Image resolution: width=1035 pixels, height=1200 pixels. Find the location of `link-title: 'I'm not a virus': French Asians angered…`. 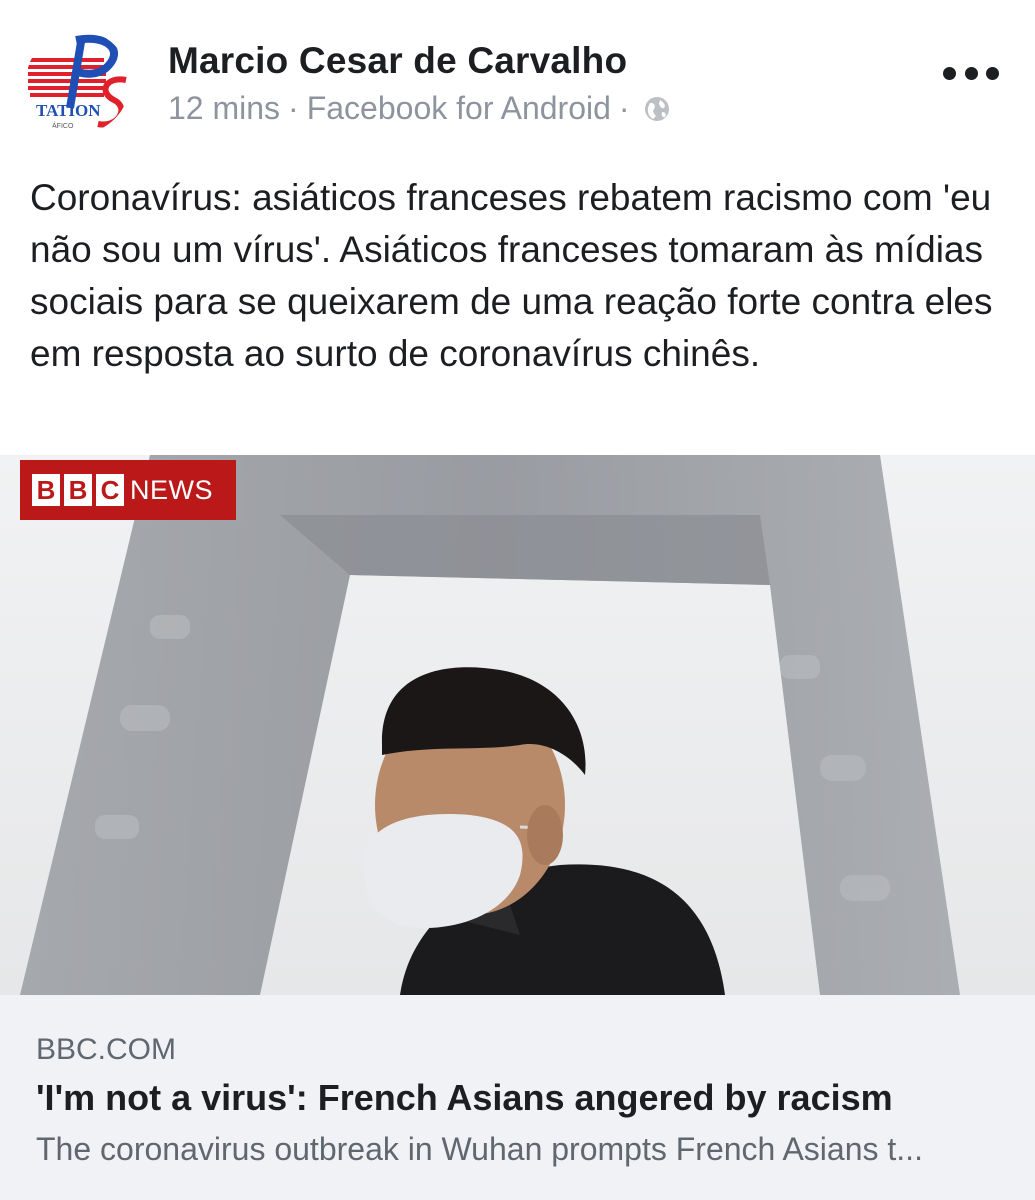

link-title: 'I'm not a virus': French Asians angered… is located at coordinates (464, 1098).